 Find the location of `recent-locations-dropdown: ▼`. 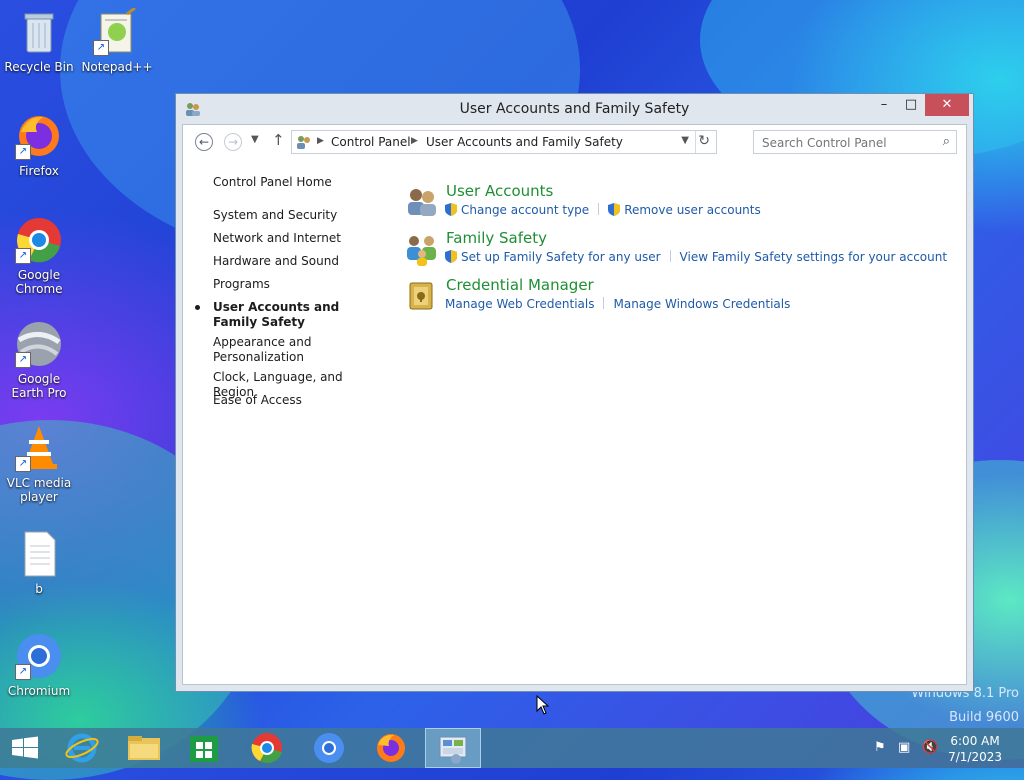

recent-locations-dropdown: ▼ is located at coordinates (255, 139).